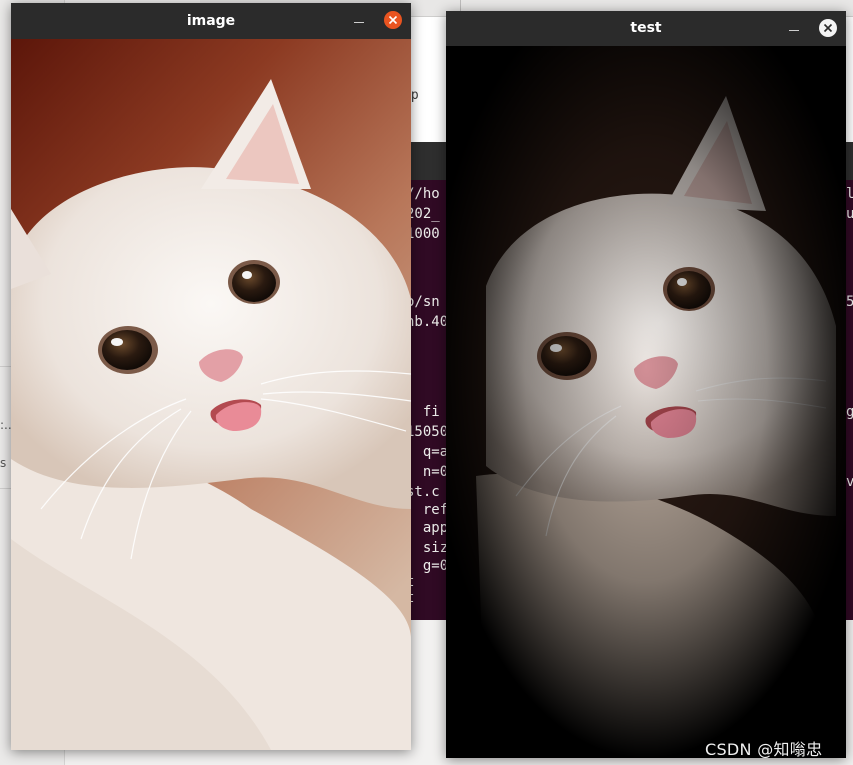 The width and height of the screenshot is (853, 765). What do you see at coordinates (849, 194) in the screenshot?
I see `terminal-line: l` at bounding box center [849, 194].